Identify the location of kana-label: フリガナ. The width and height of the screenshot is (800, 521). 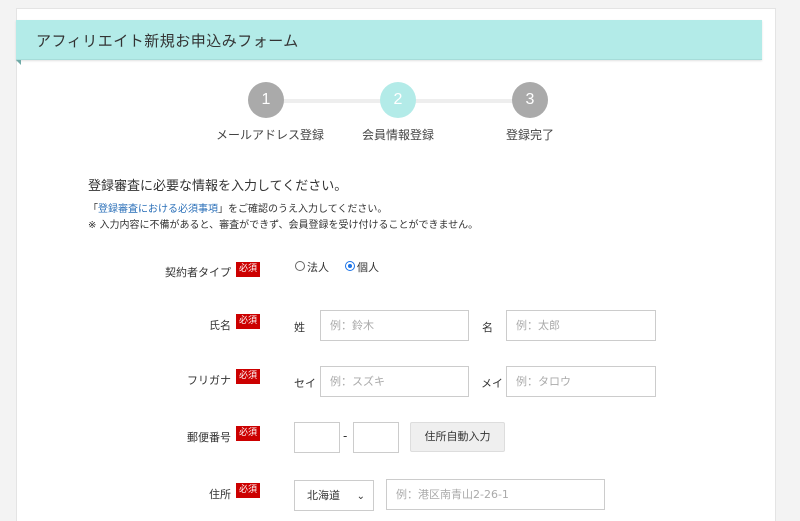
(209, 380).